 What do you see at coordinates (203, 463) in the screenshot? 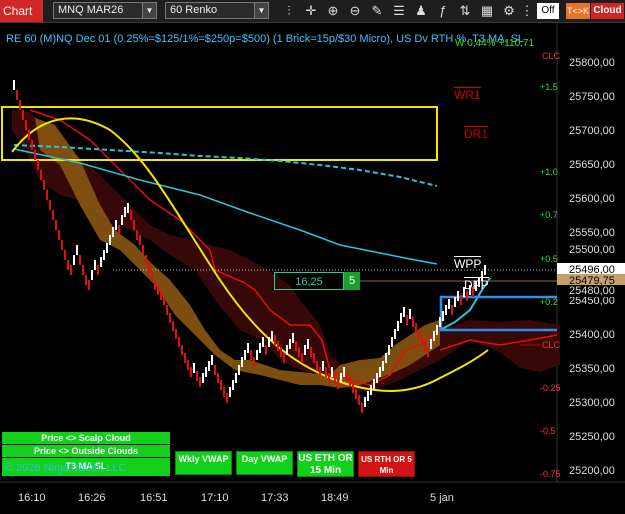
I see `weekly-vwap-button: Wkly VWAP` at bounding box center [203, 463].